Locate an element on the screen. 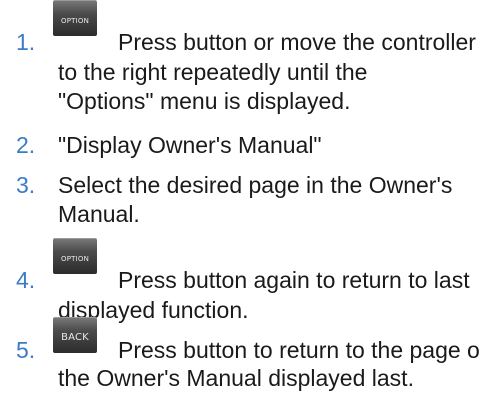  back-button-icon: BACK is located at coordinates (75, 335).